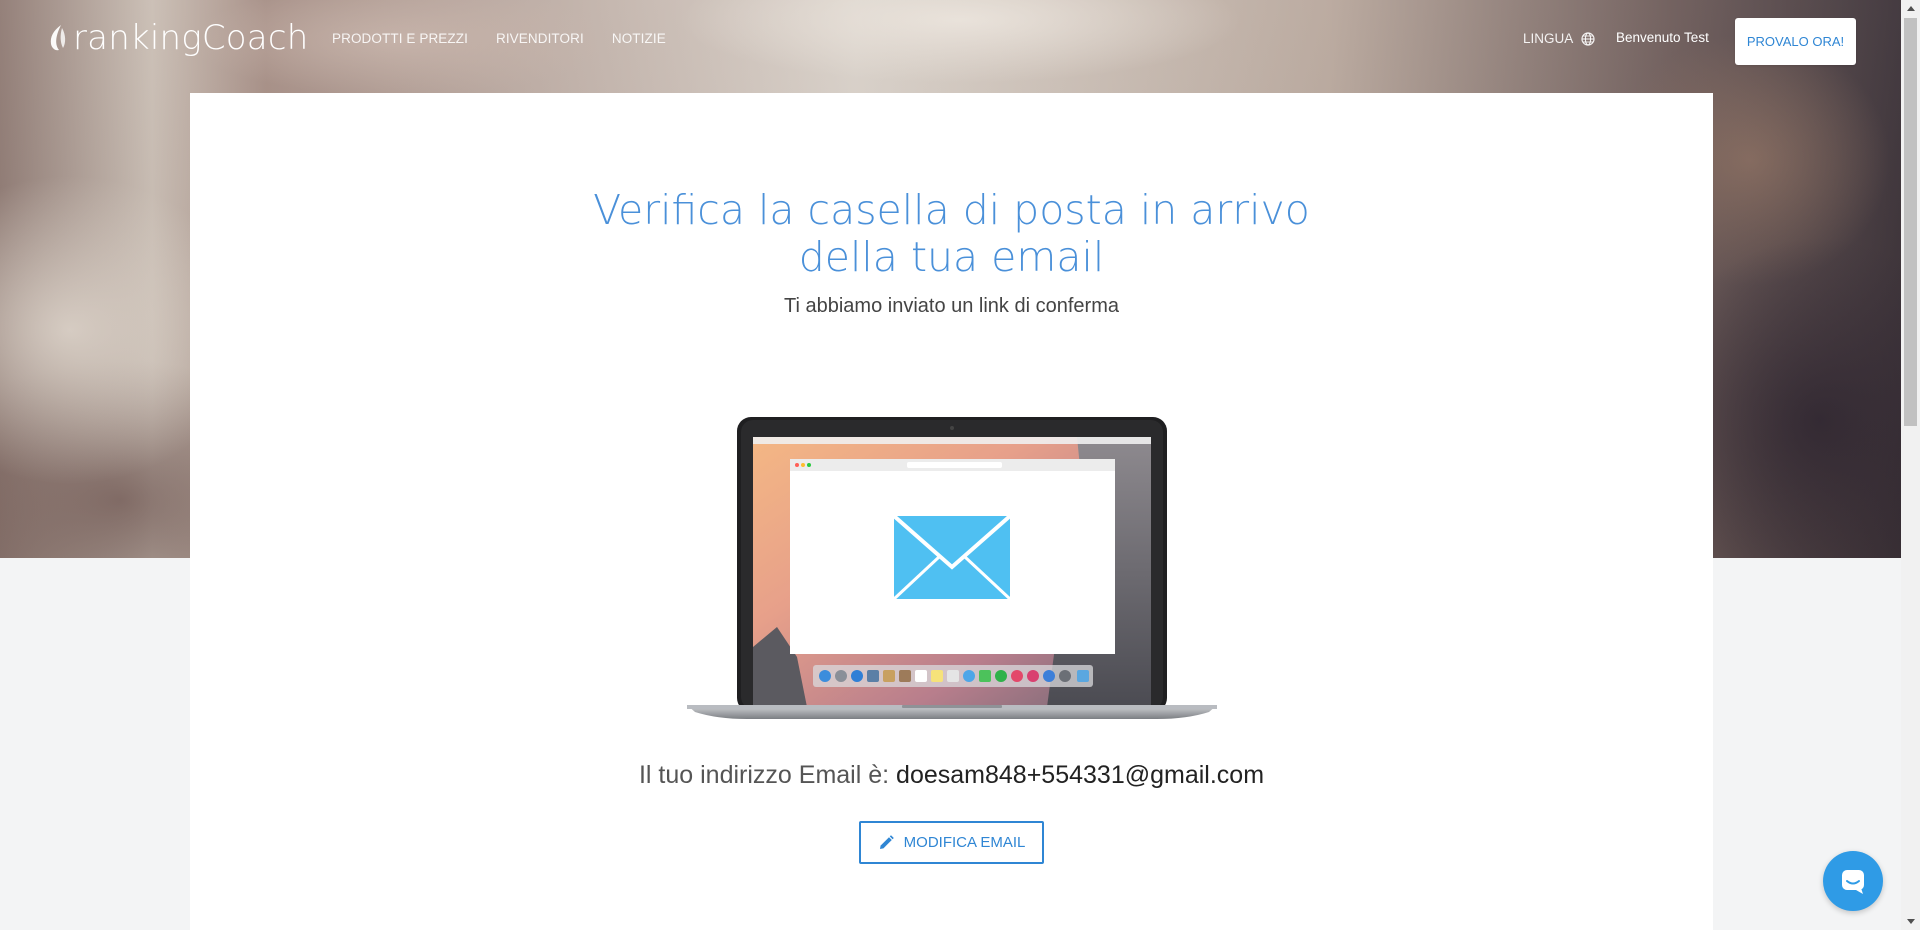 The width and height of the screenshot is (1920, 930). What do you see at coordinates (951, 306) in the screenshot?
I see `page-subtitle: Ti abbiamo inviato un link di conferma` at bounding box center [951, 306].